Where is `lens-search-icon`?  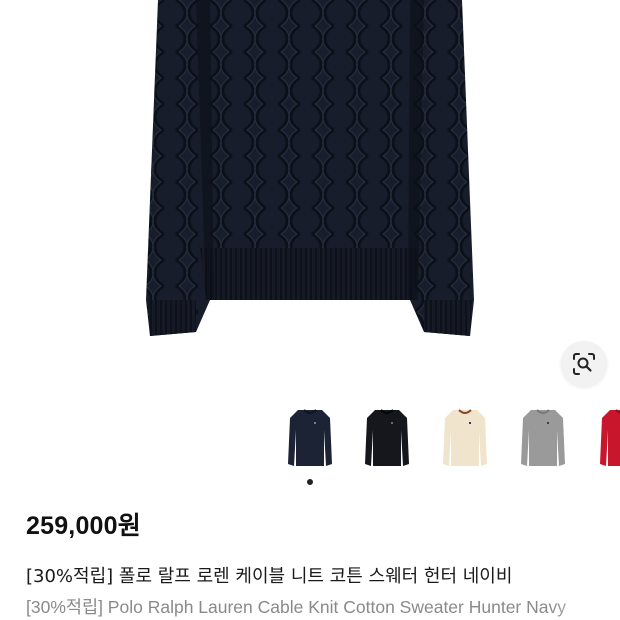
lens-search-icon is located at coordinates (584, 364).